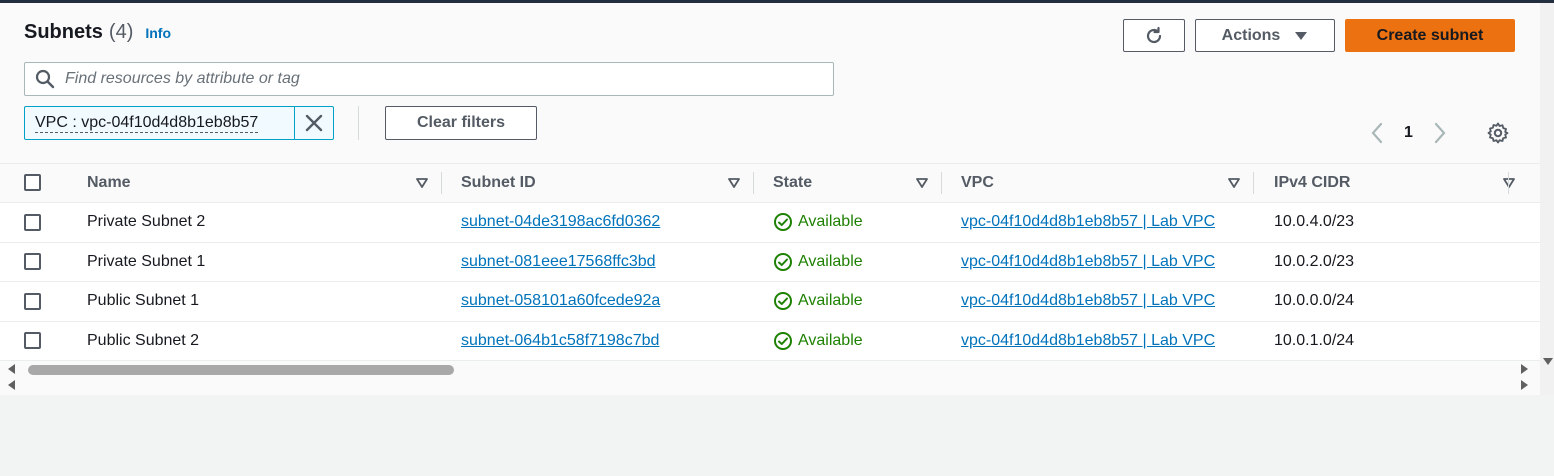 This screenshot has width=1554, height=476. I want to click on scroll-right-arrow-icon, so click(1524, 369).